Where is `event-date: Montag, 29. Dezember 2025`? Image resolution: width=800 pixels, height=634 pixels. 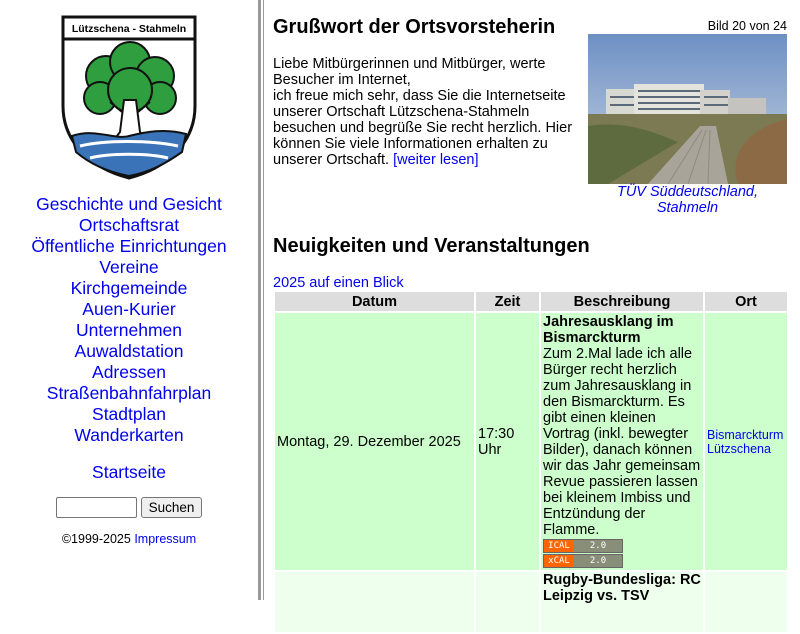
event-date: Montag, 29. Dezember 2025 is located at coordinates (374, 441).